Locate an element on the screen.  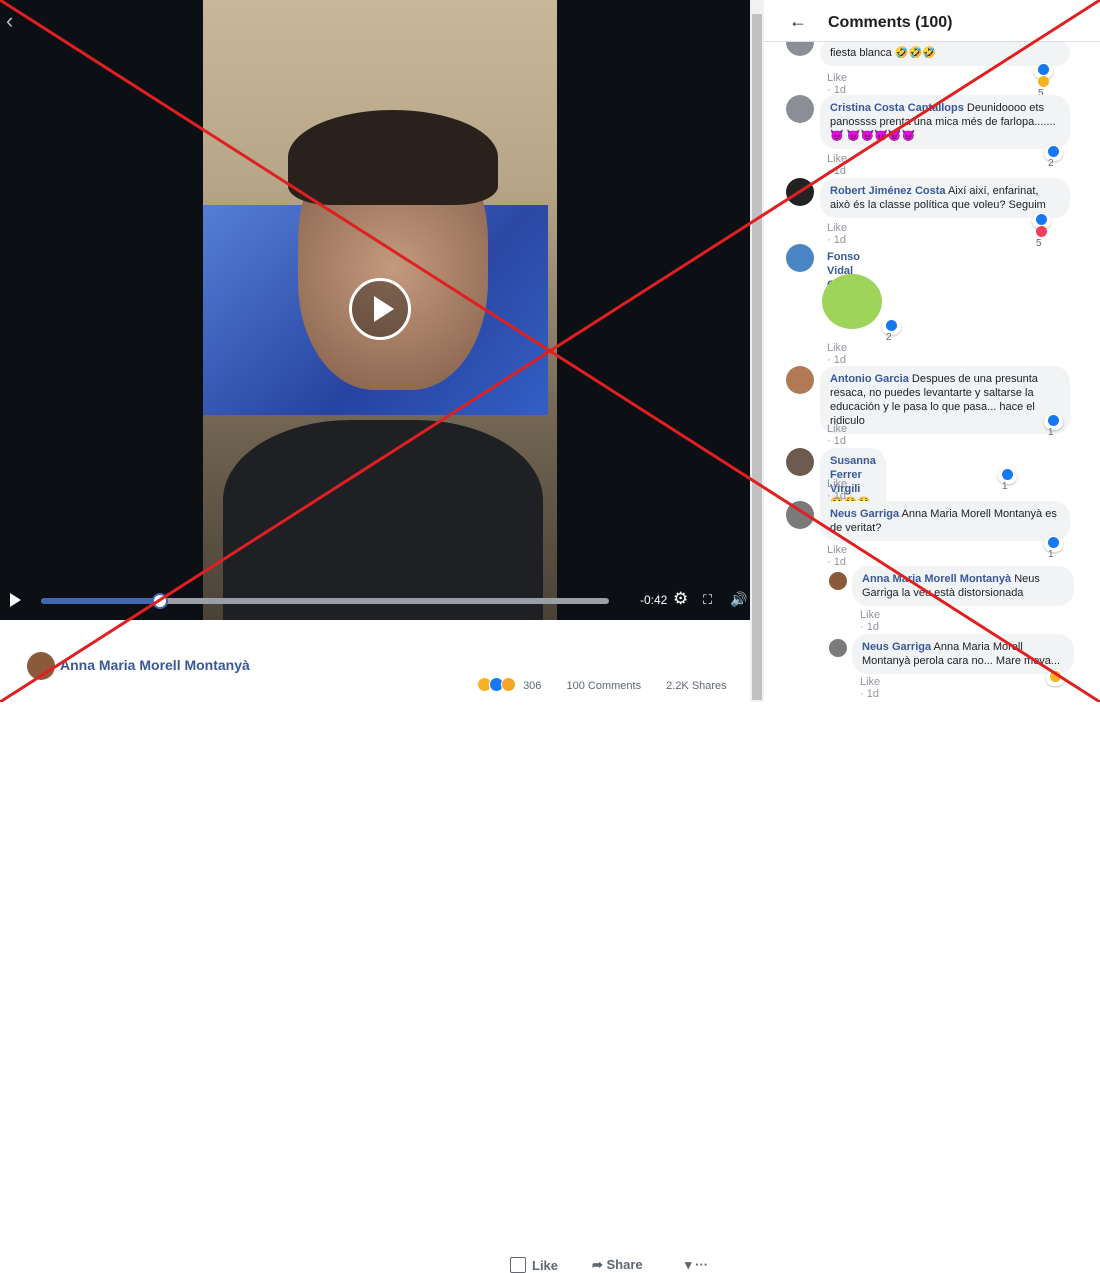
time-remaining: -0:42 is located at coordinates (654, 600).